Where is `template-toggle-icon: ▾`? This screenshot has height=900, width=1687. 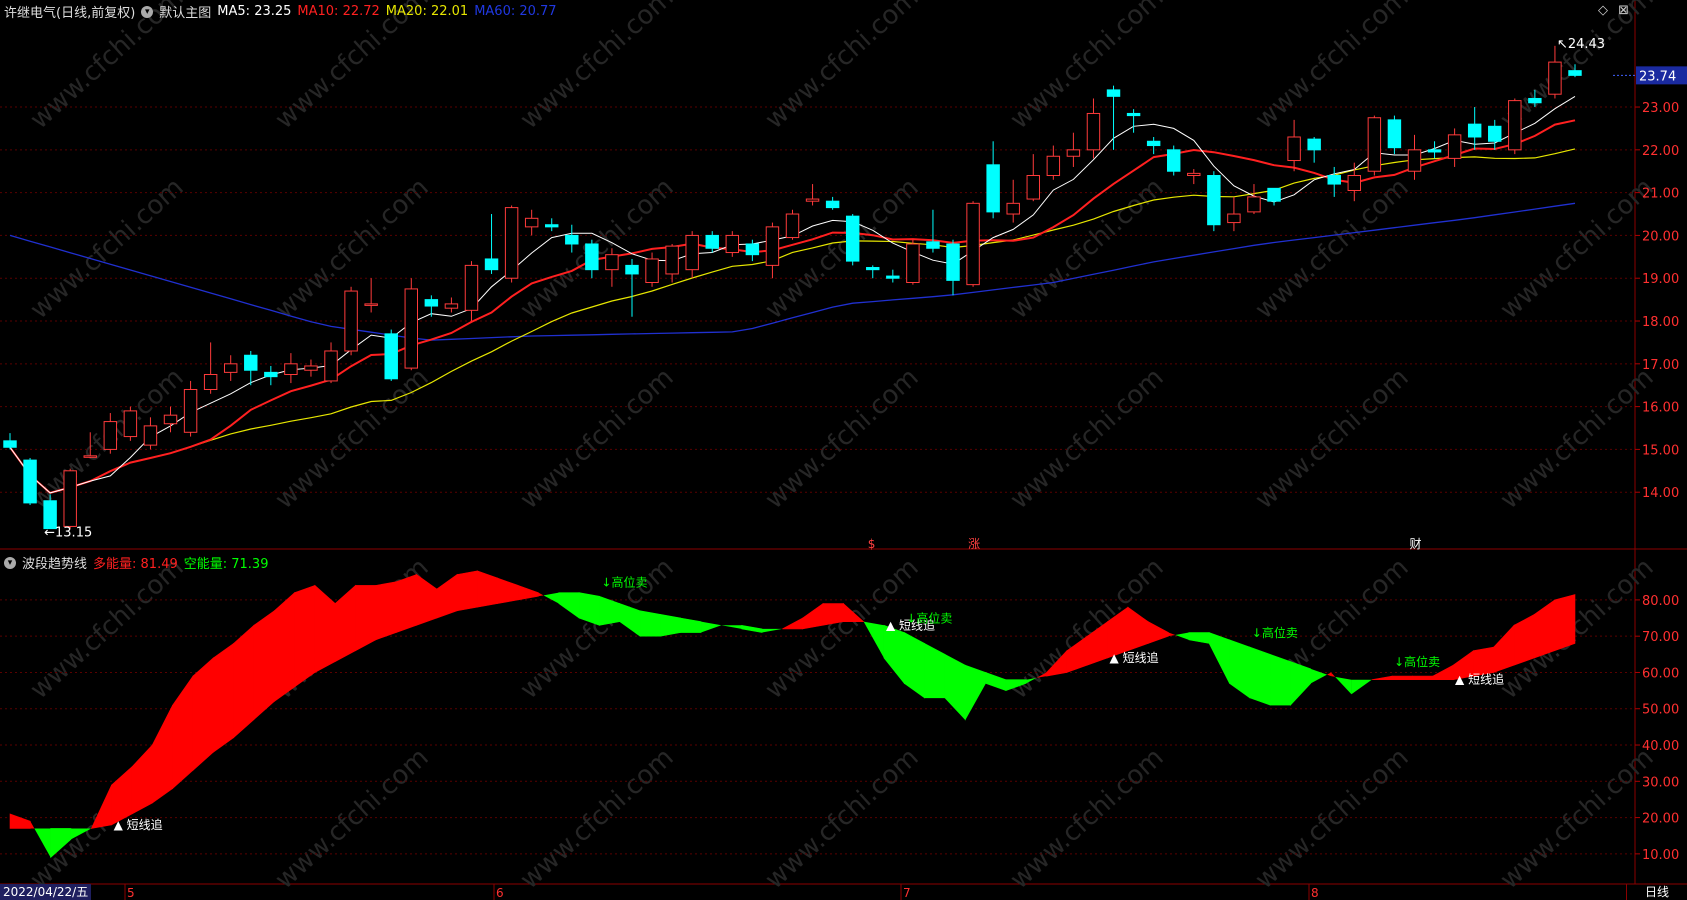 template-toggle-icon: ▾ is located at coordinates (147, 11).